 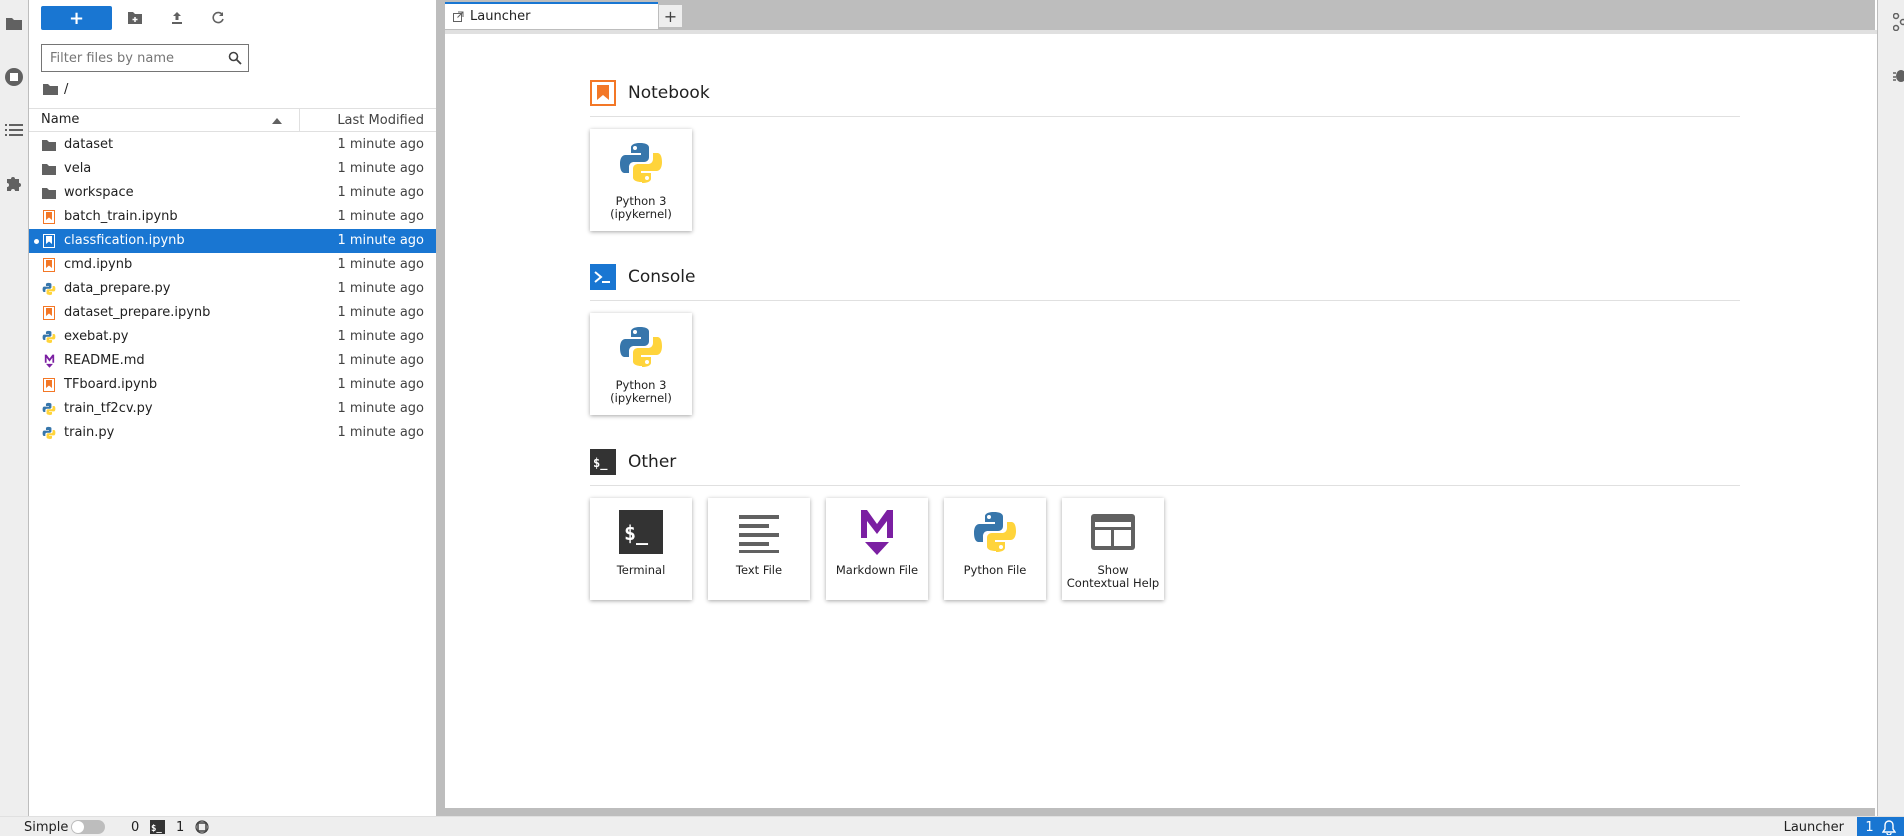 What do you see at coordinates (877, 570) in the screenshot?
I see `card-label: Markdown File` at bounding box center [877, 570].